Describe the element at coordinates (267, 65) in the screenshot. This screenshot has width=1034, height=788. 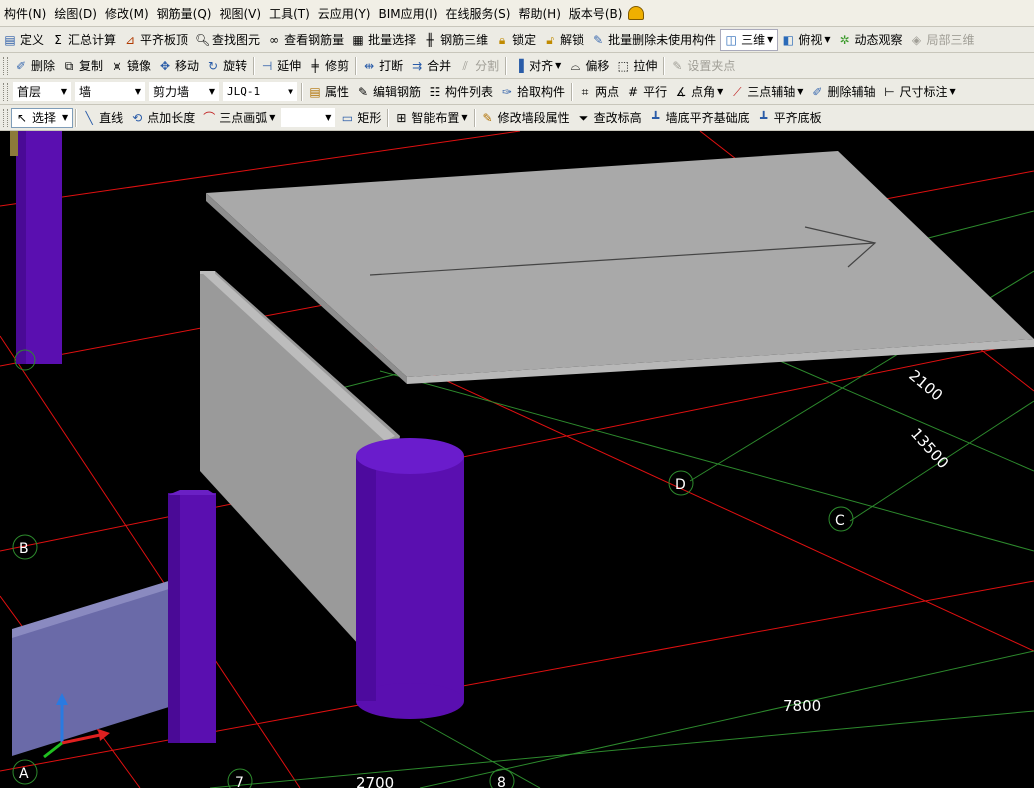
I see `extend-icon: ⊣` at that location.